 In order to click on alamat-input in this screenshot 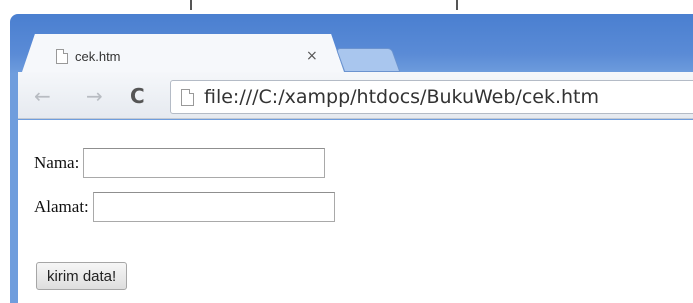, I will do `click(213, 207)`.